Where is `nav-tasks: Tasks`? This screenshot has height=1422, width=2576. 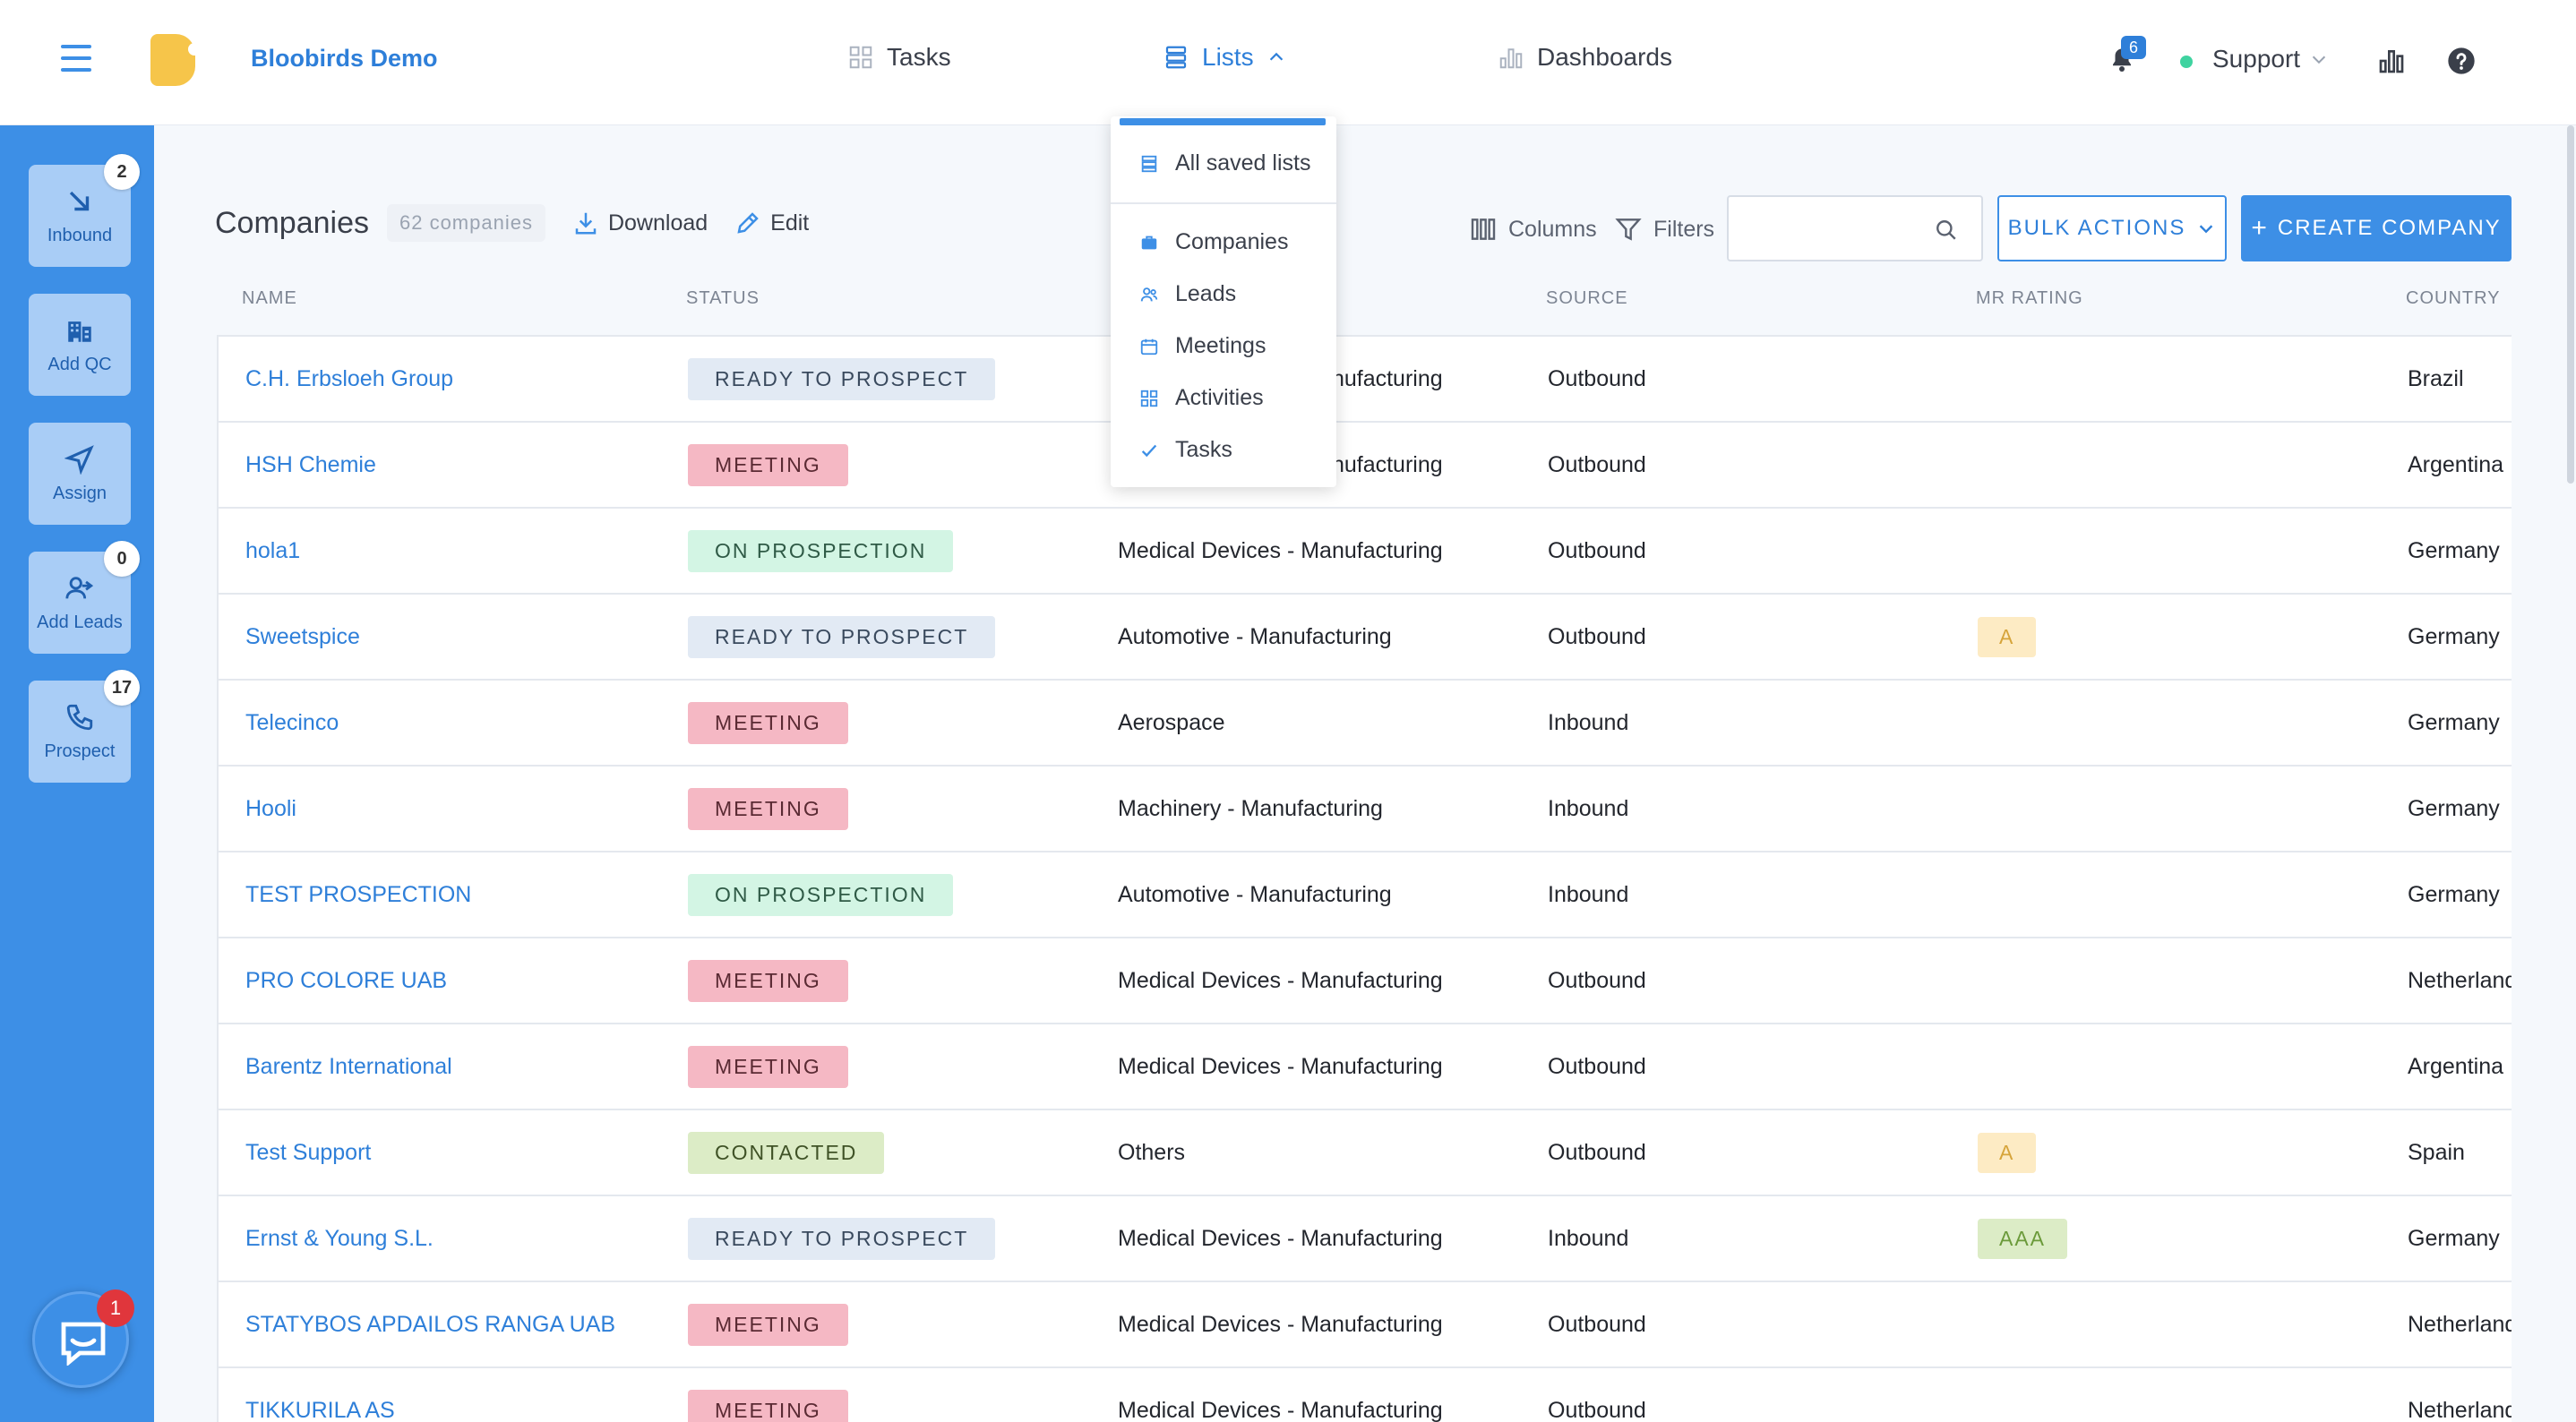 nav-tasks: Tasks is located at coordinates (899, 57).